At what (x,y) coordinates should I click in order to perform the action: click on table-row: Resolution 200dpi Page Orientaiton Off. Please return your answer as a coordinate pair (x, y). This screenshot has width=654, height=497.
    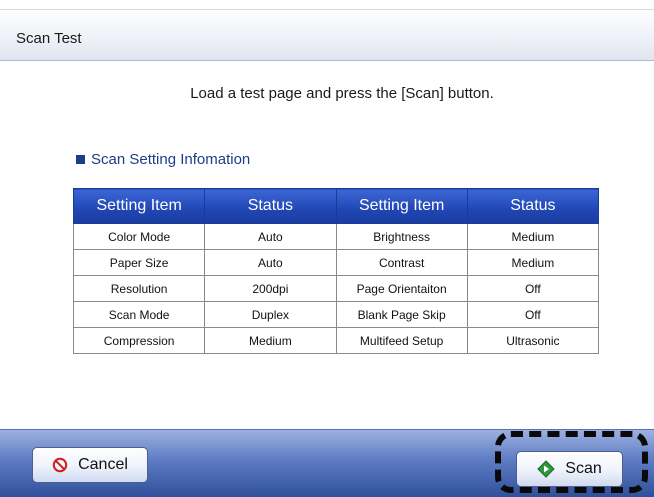
    Looking at the image, I should click on (336, 288).